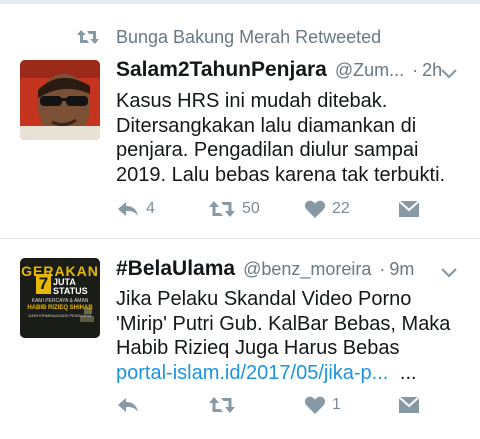 This screenshot has height=439, width=480. I want to click on avatar-caption: DARI KRIMINALISASI PENGUASA, so click(60, 315).